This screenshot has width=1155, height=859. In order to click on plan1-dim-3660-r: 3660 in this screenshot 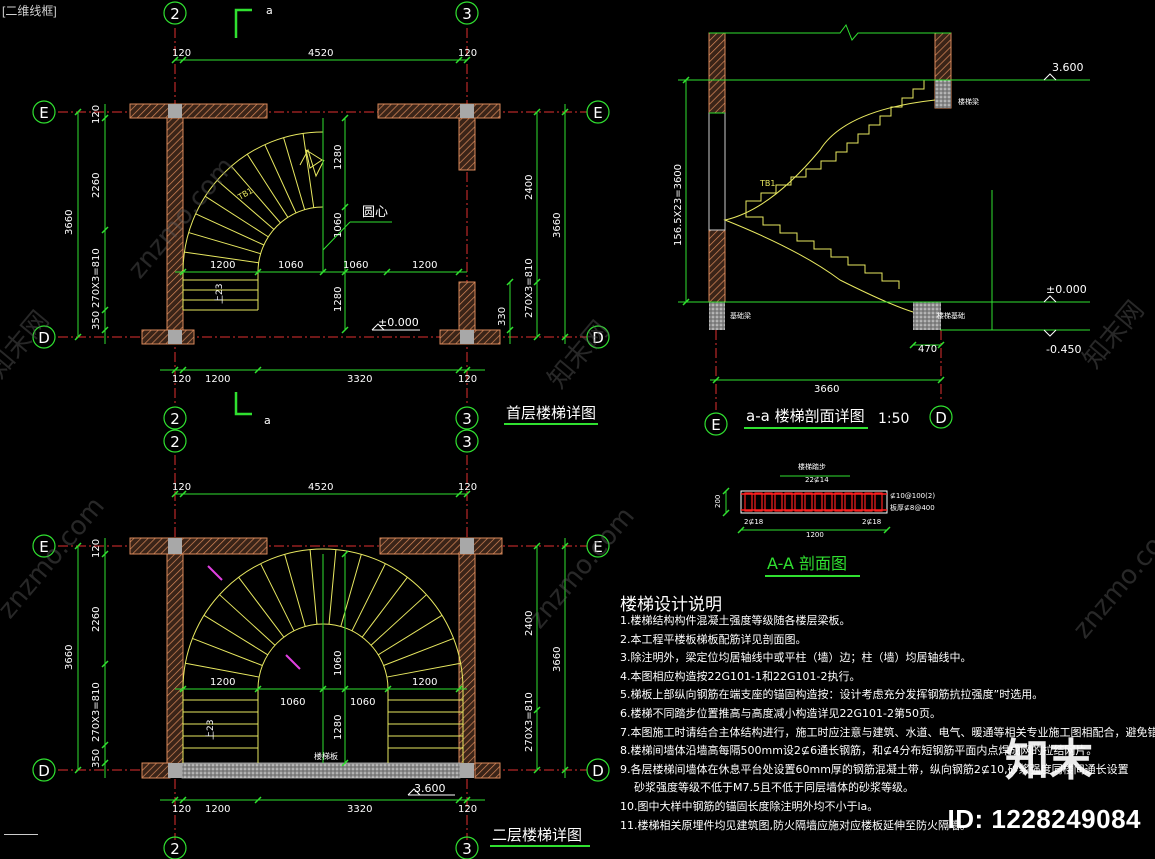, I will do `click(557, 225)`.